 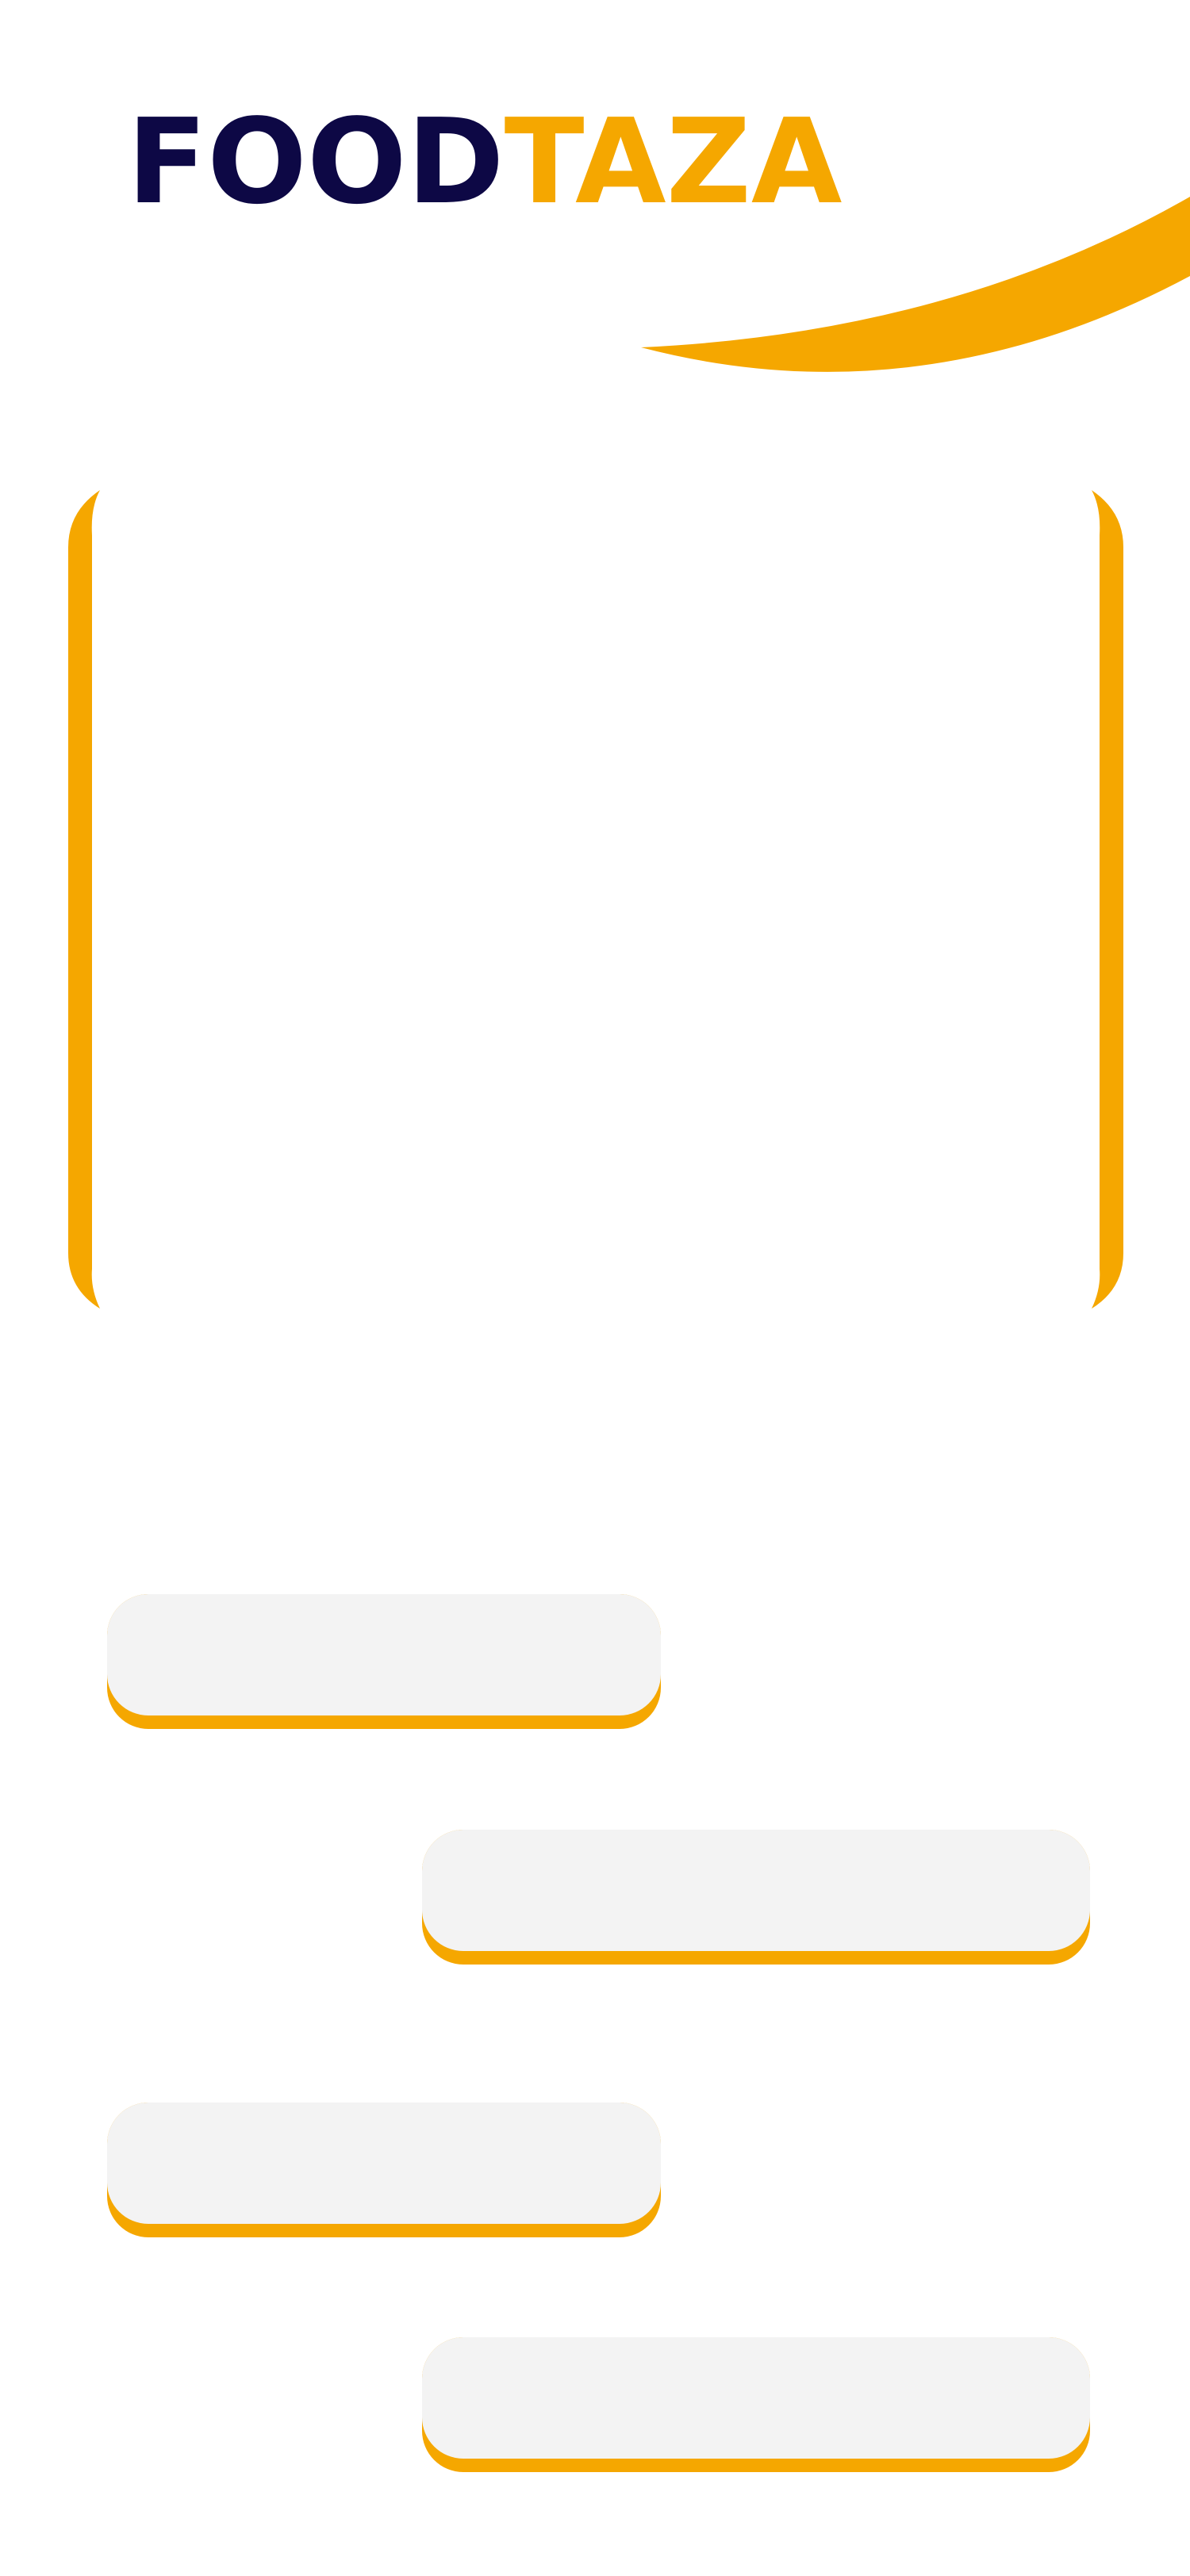 I want to click on frame-right-bracket, so click(x=1107, y=899).